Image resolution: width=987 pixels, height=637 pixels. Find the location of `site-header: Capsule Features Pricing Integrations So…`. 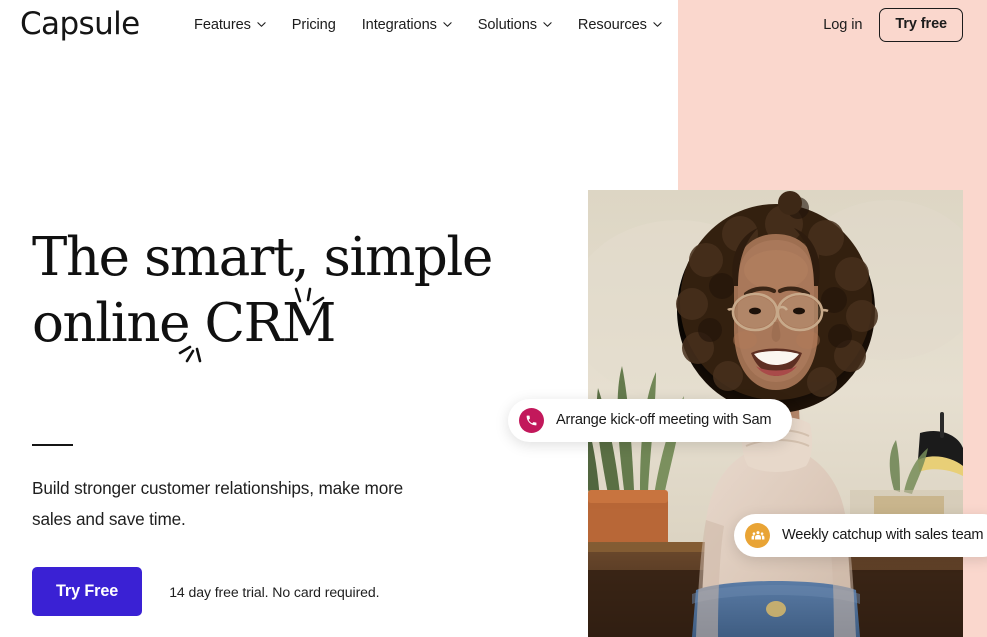

site-header: Capsule Features Pricing Integrations So… is located at coordinates (493, 25).